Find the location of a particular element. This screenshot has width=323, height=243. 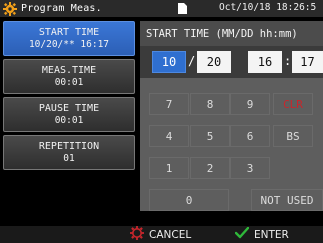

day-field: 20 is located at coordinates (214, 62).